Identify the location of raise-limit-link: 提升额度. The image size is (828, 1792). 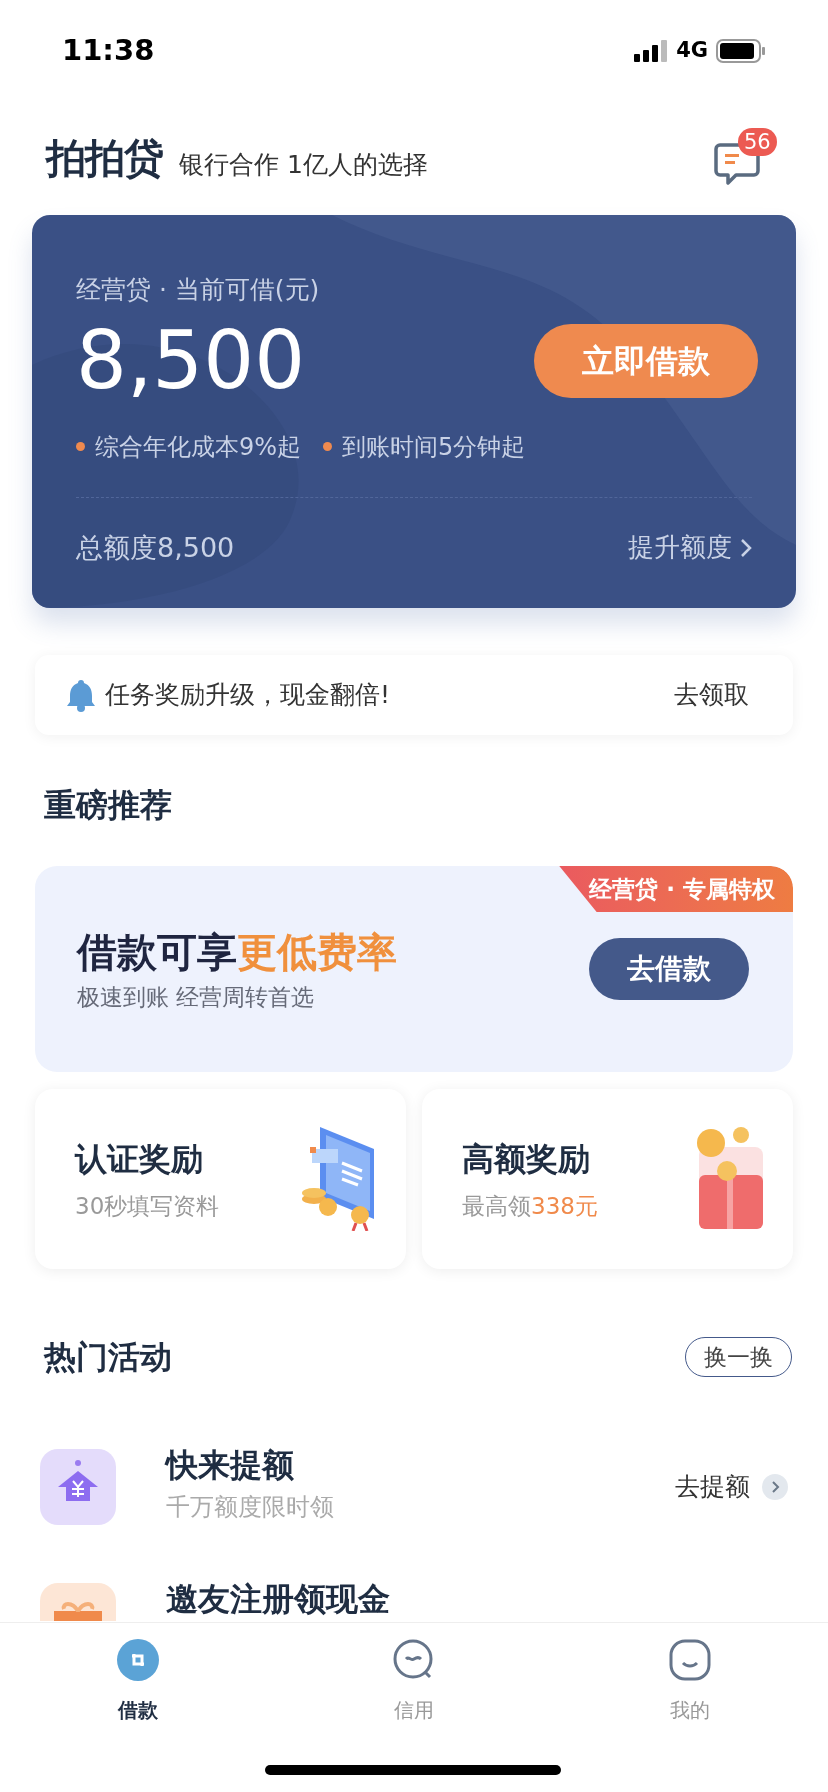
(690, 548).